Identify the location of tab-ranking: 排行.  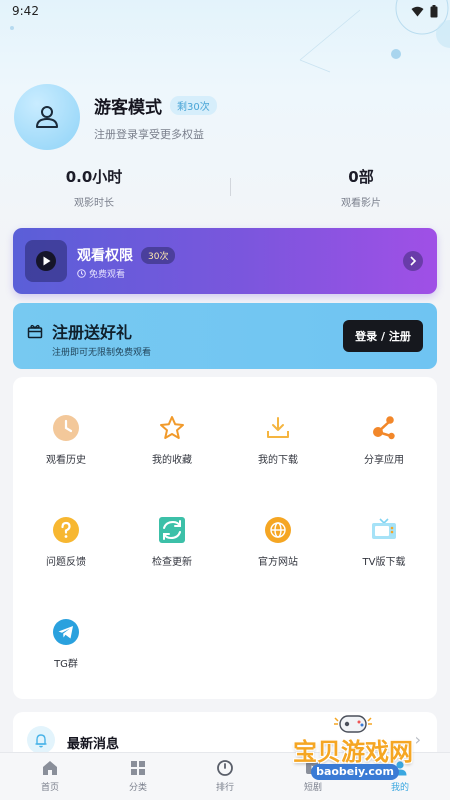
(225, 776).